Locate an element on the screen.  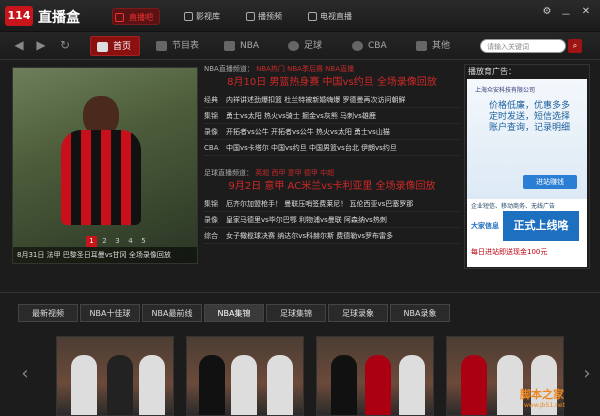
play-icon is located at coordinates (250, 16).